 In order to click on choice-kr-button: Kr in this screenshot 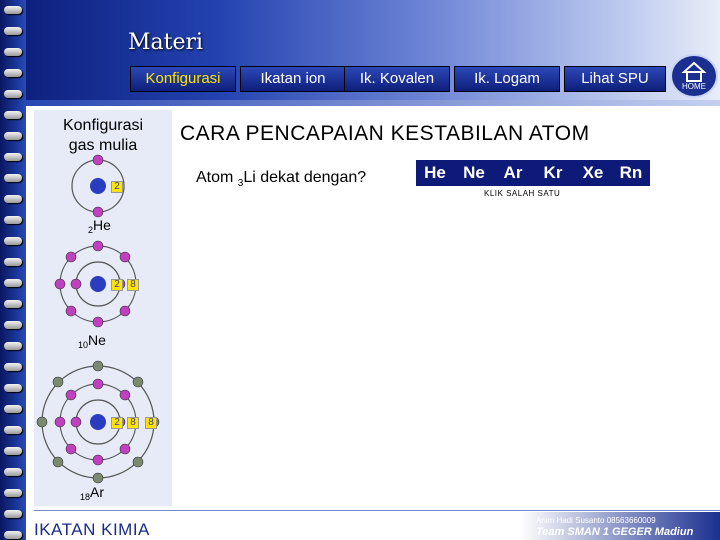, I will do `click(553, 173)`.